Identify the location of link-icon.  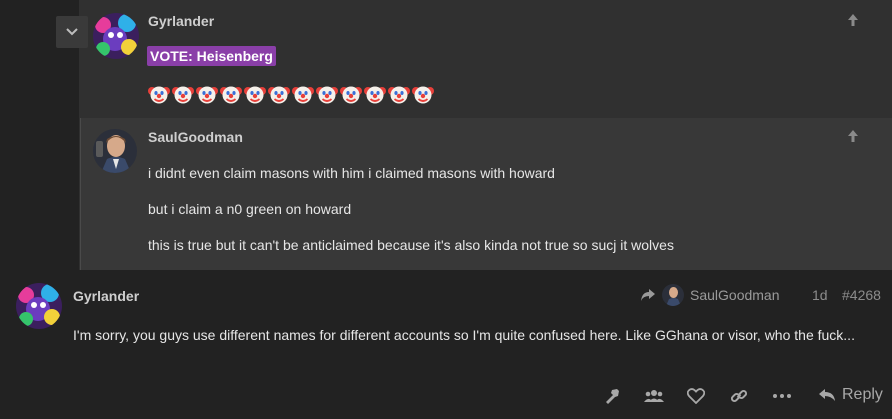
(739, 396).